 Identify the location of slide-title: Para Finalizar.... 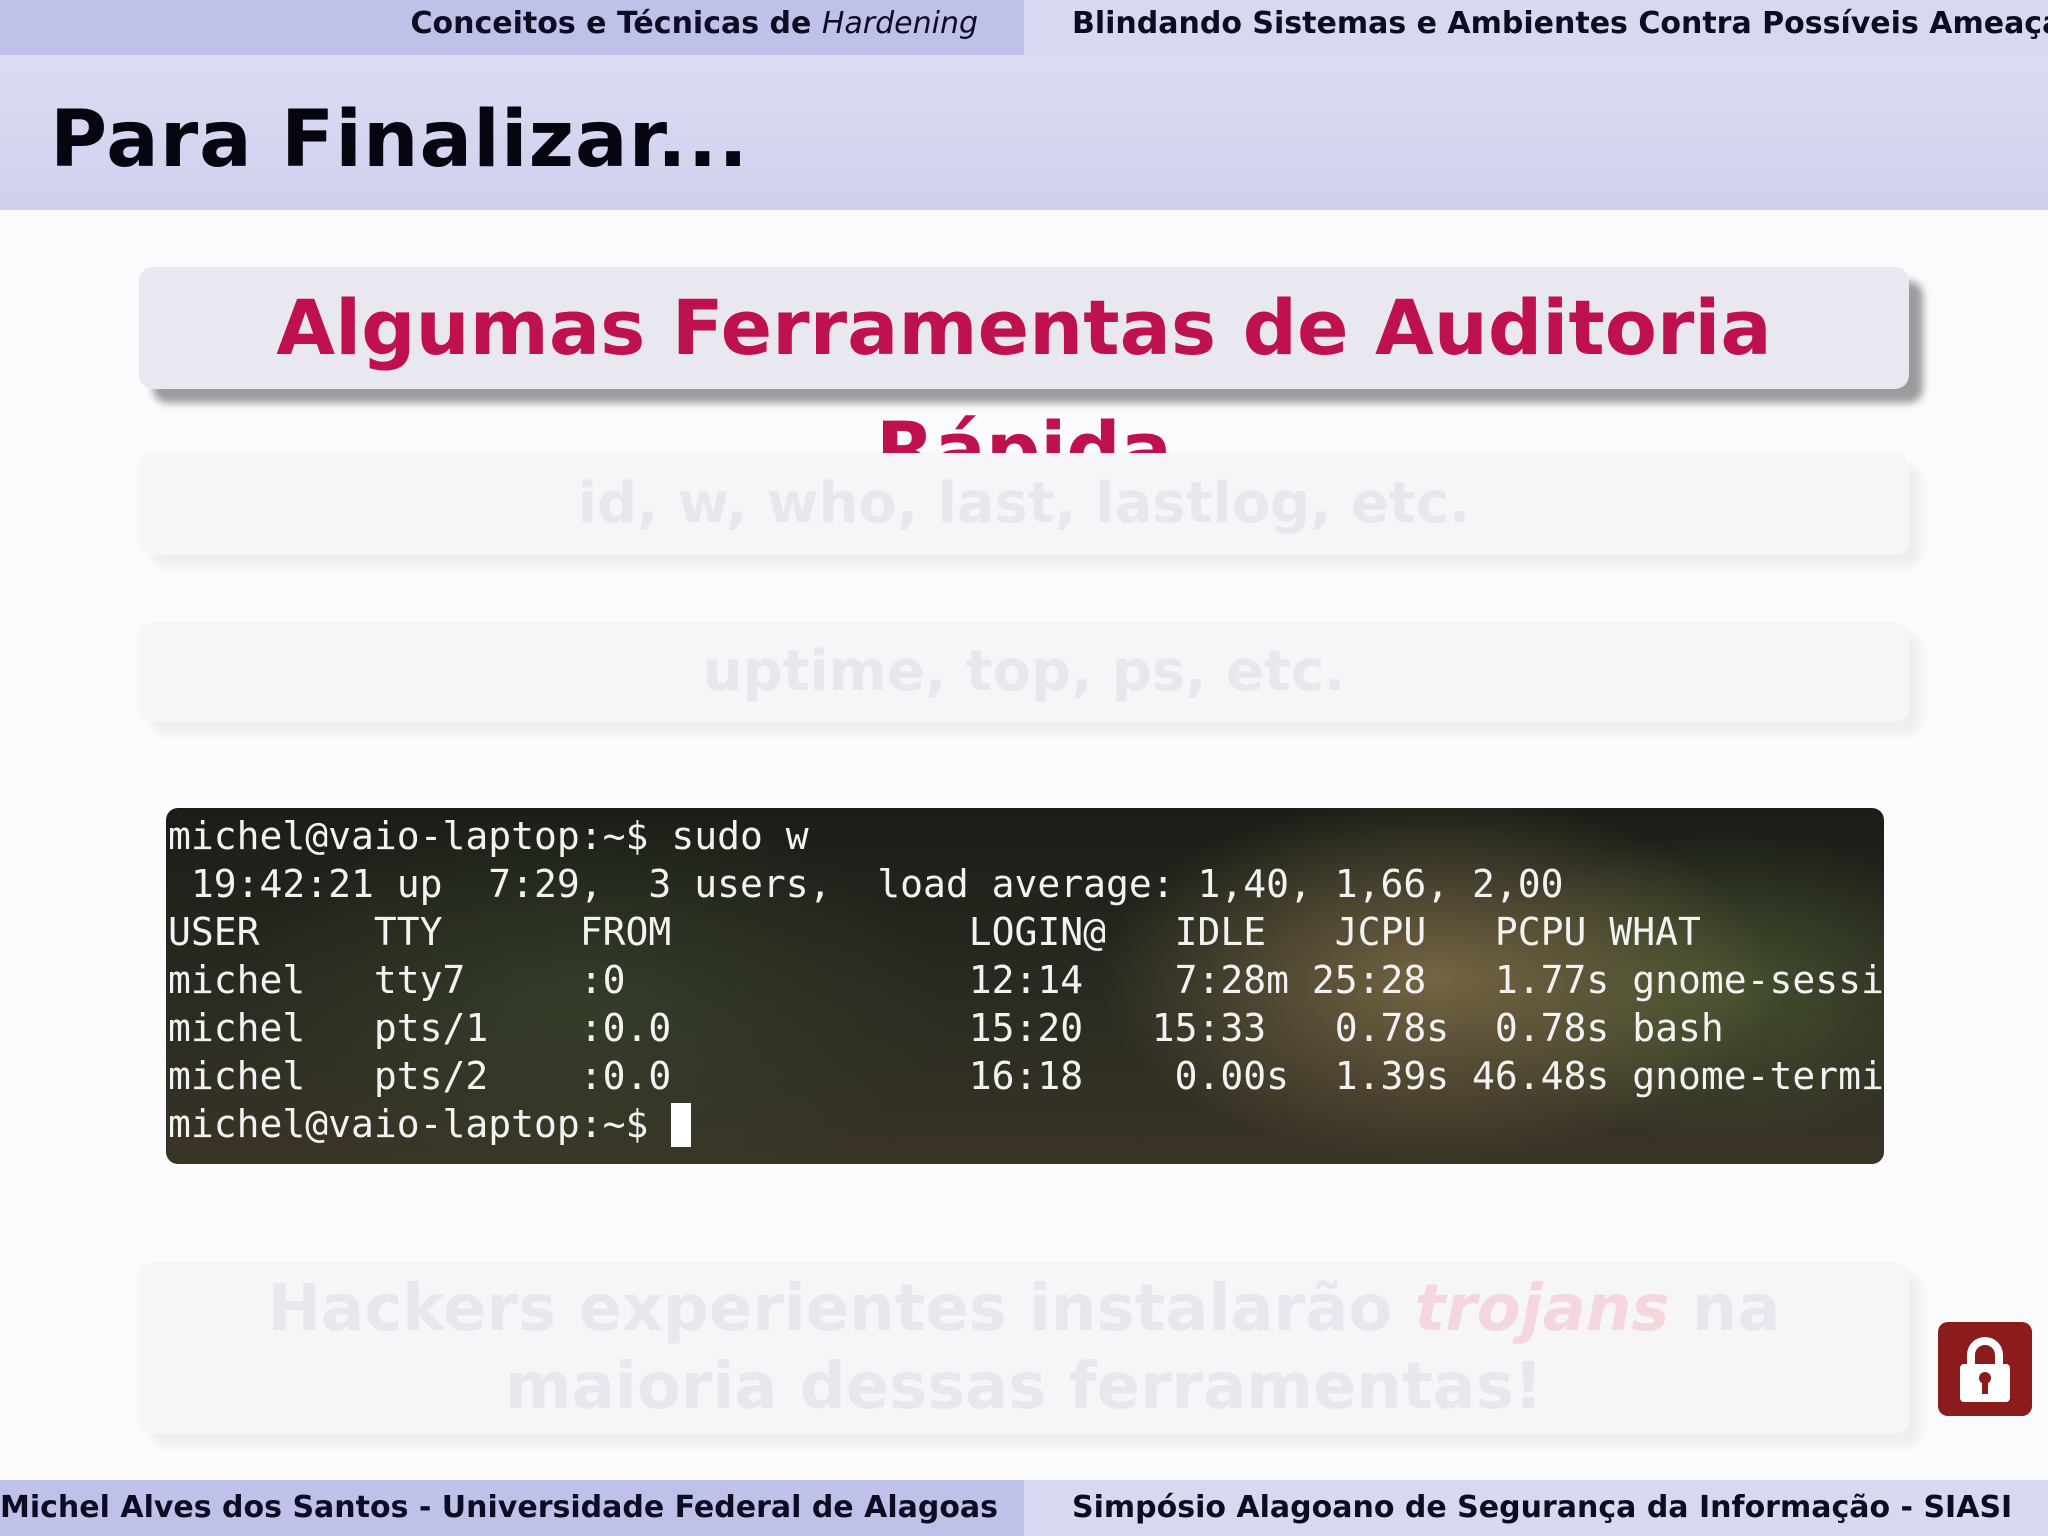
(399, 140).